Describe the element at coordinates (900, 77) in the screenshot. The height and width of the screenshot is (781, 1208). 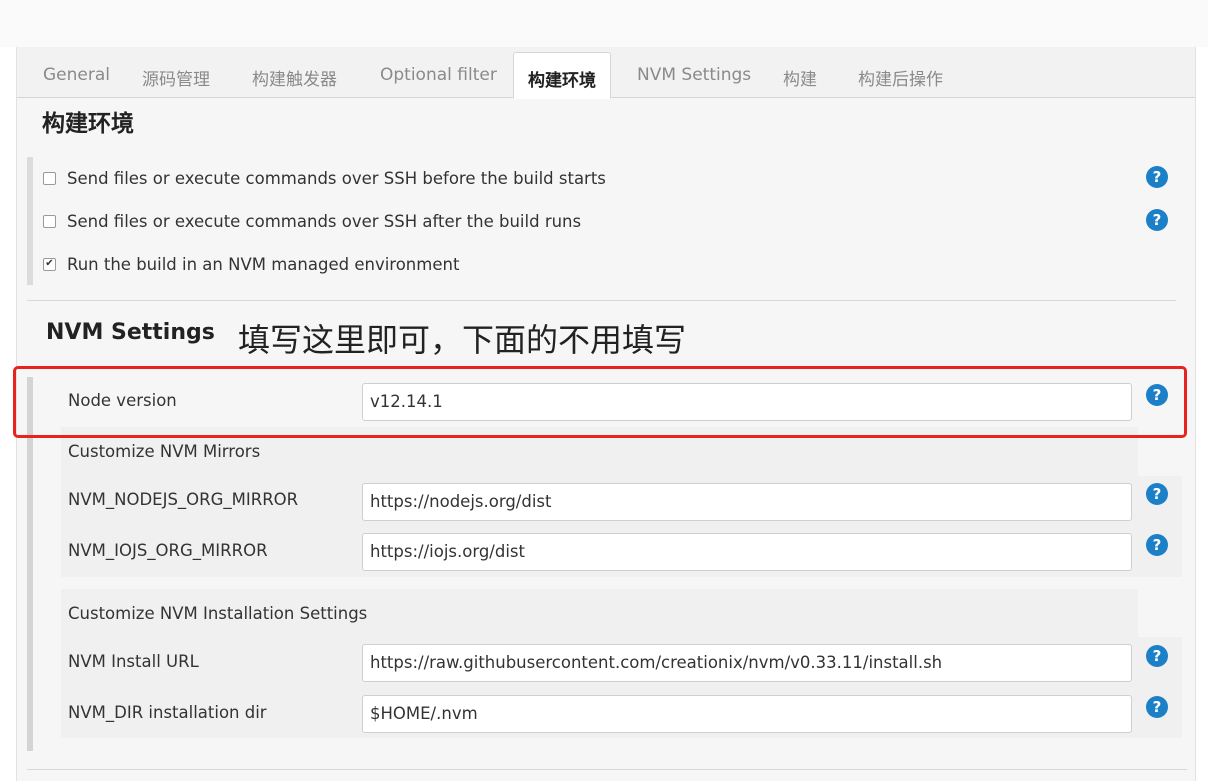
I see `tab-post-build: 构建后操作` at that location.